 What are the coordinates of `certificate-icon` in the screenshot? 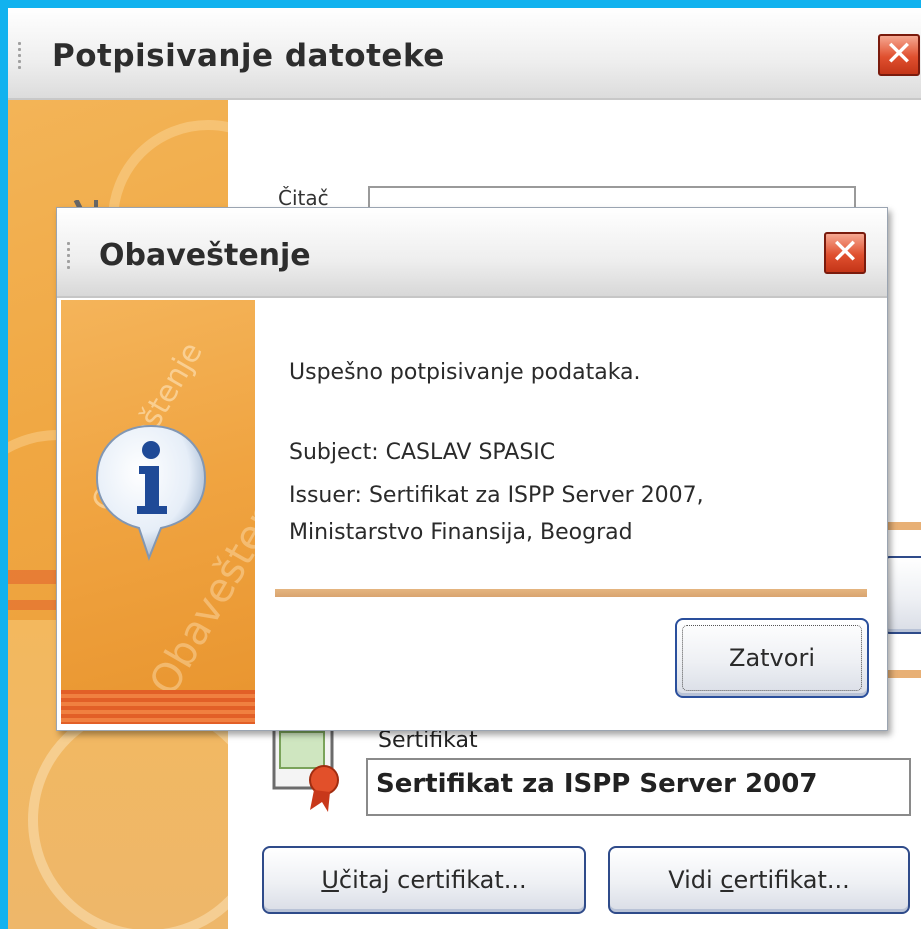 It's located at (305, 767).